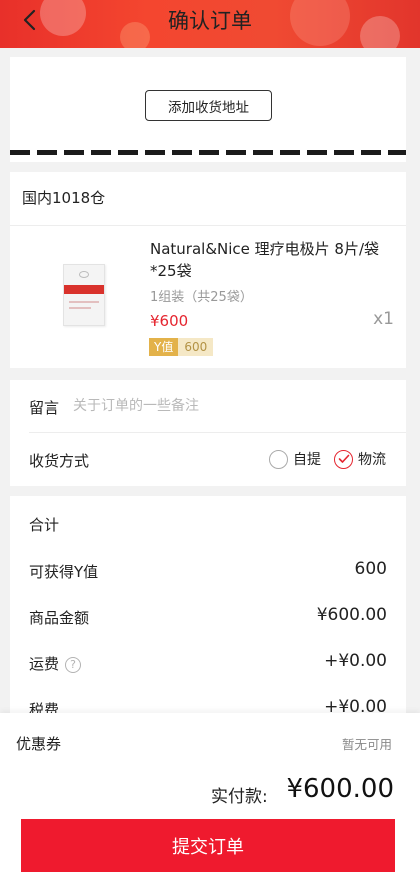  Describe the element at coordinates (340, 789) in the screenshot. I see `pay-amount: ¥600.00` at that location.